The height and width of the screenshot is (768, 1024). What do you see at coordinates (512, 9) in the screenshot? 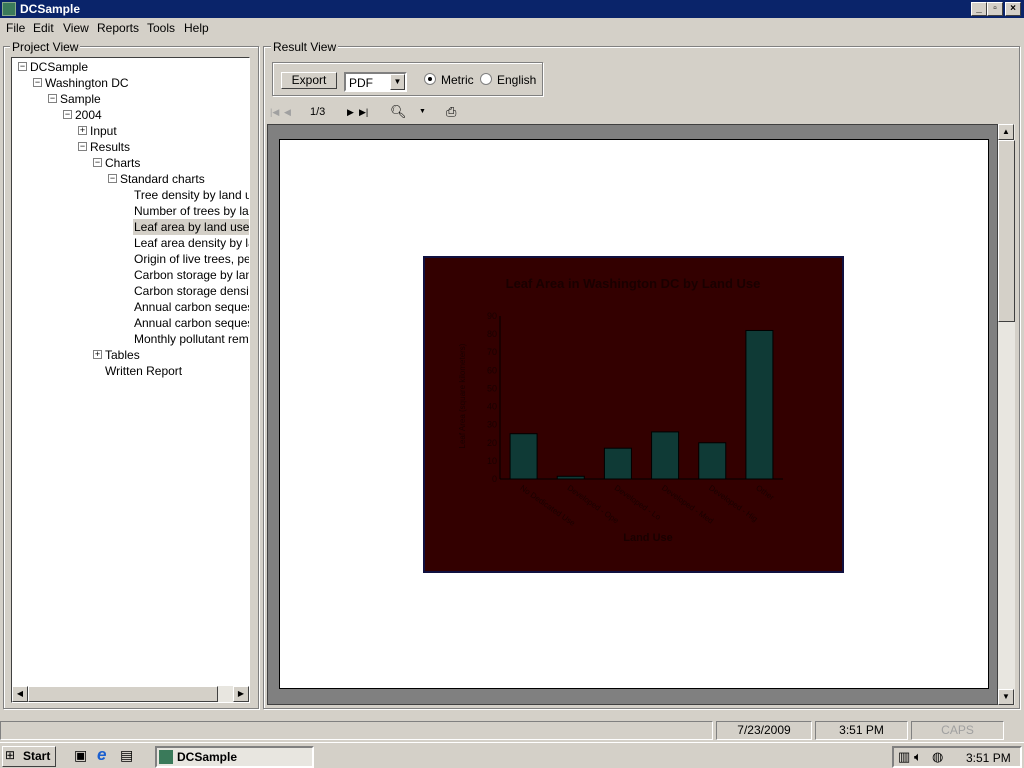
I see `title-bar: DCSample _ ▫ ×` at bounding box center [512, 9].